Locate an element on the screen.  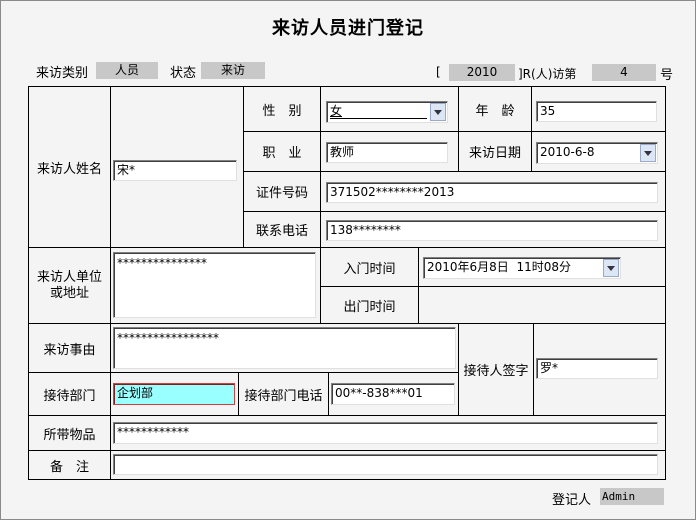
age-label: 年 龄 is located at coordinates (495, 111).